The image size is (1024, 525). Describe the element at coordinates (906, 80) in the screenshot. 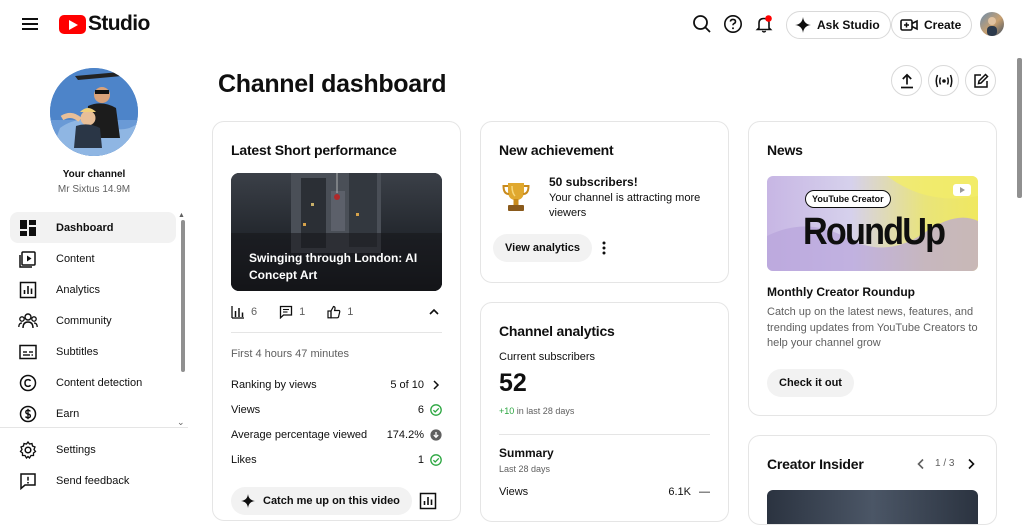

I see `upload-button` at that location.